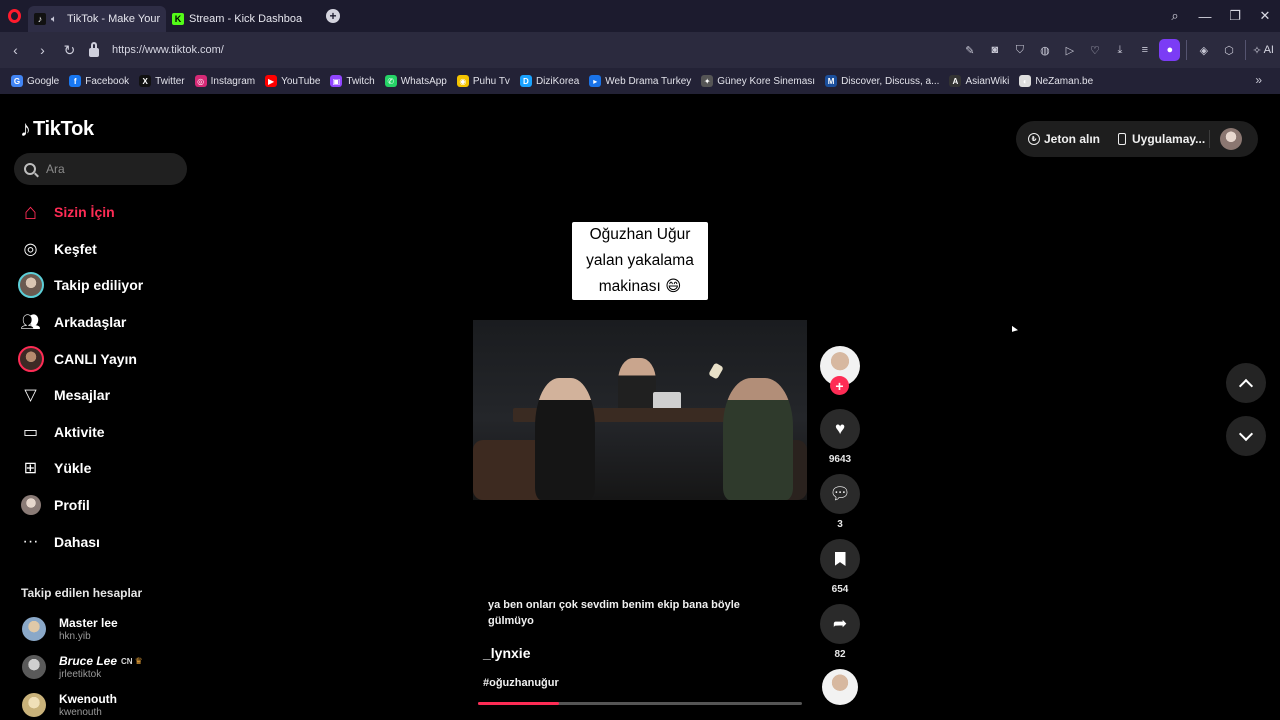 The height and width of the screenshot is (720, 1280). What do you see at coordinates (94, 49) in the screenshot?
I see `lock-icon` at bounding box center [94, 49].